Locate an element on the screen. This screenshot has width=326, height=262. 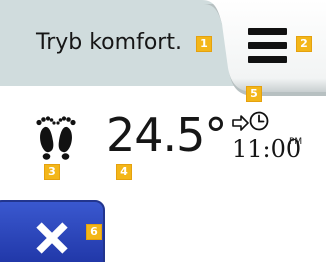
mode-title: Tryb komfort. is located at coordinates (109, 42).